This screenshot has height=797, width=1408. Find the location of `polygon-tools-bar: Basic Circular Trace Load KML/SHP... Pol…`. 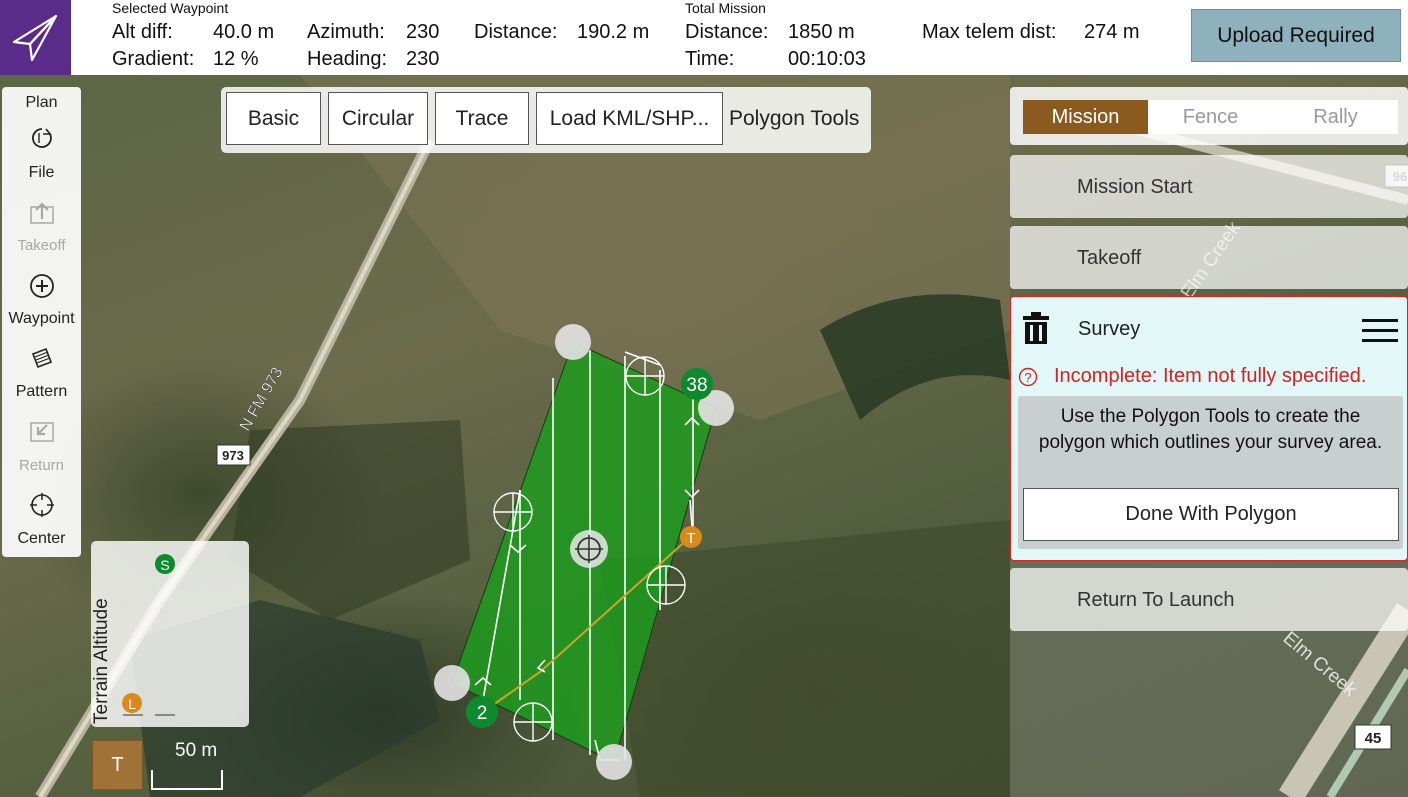

polygon-tools-bar: Basic Circular Trace Load KML/SHP... Pol… is located at coordinates (546, 120).